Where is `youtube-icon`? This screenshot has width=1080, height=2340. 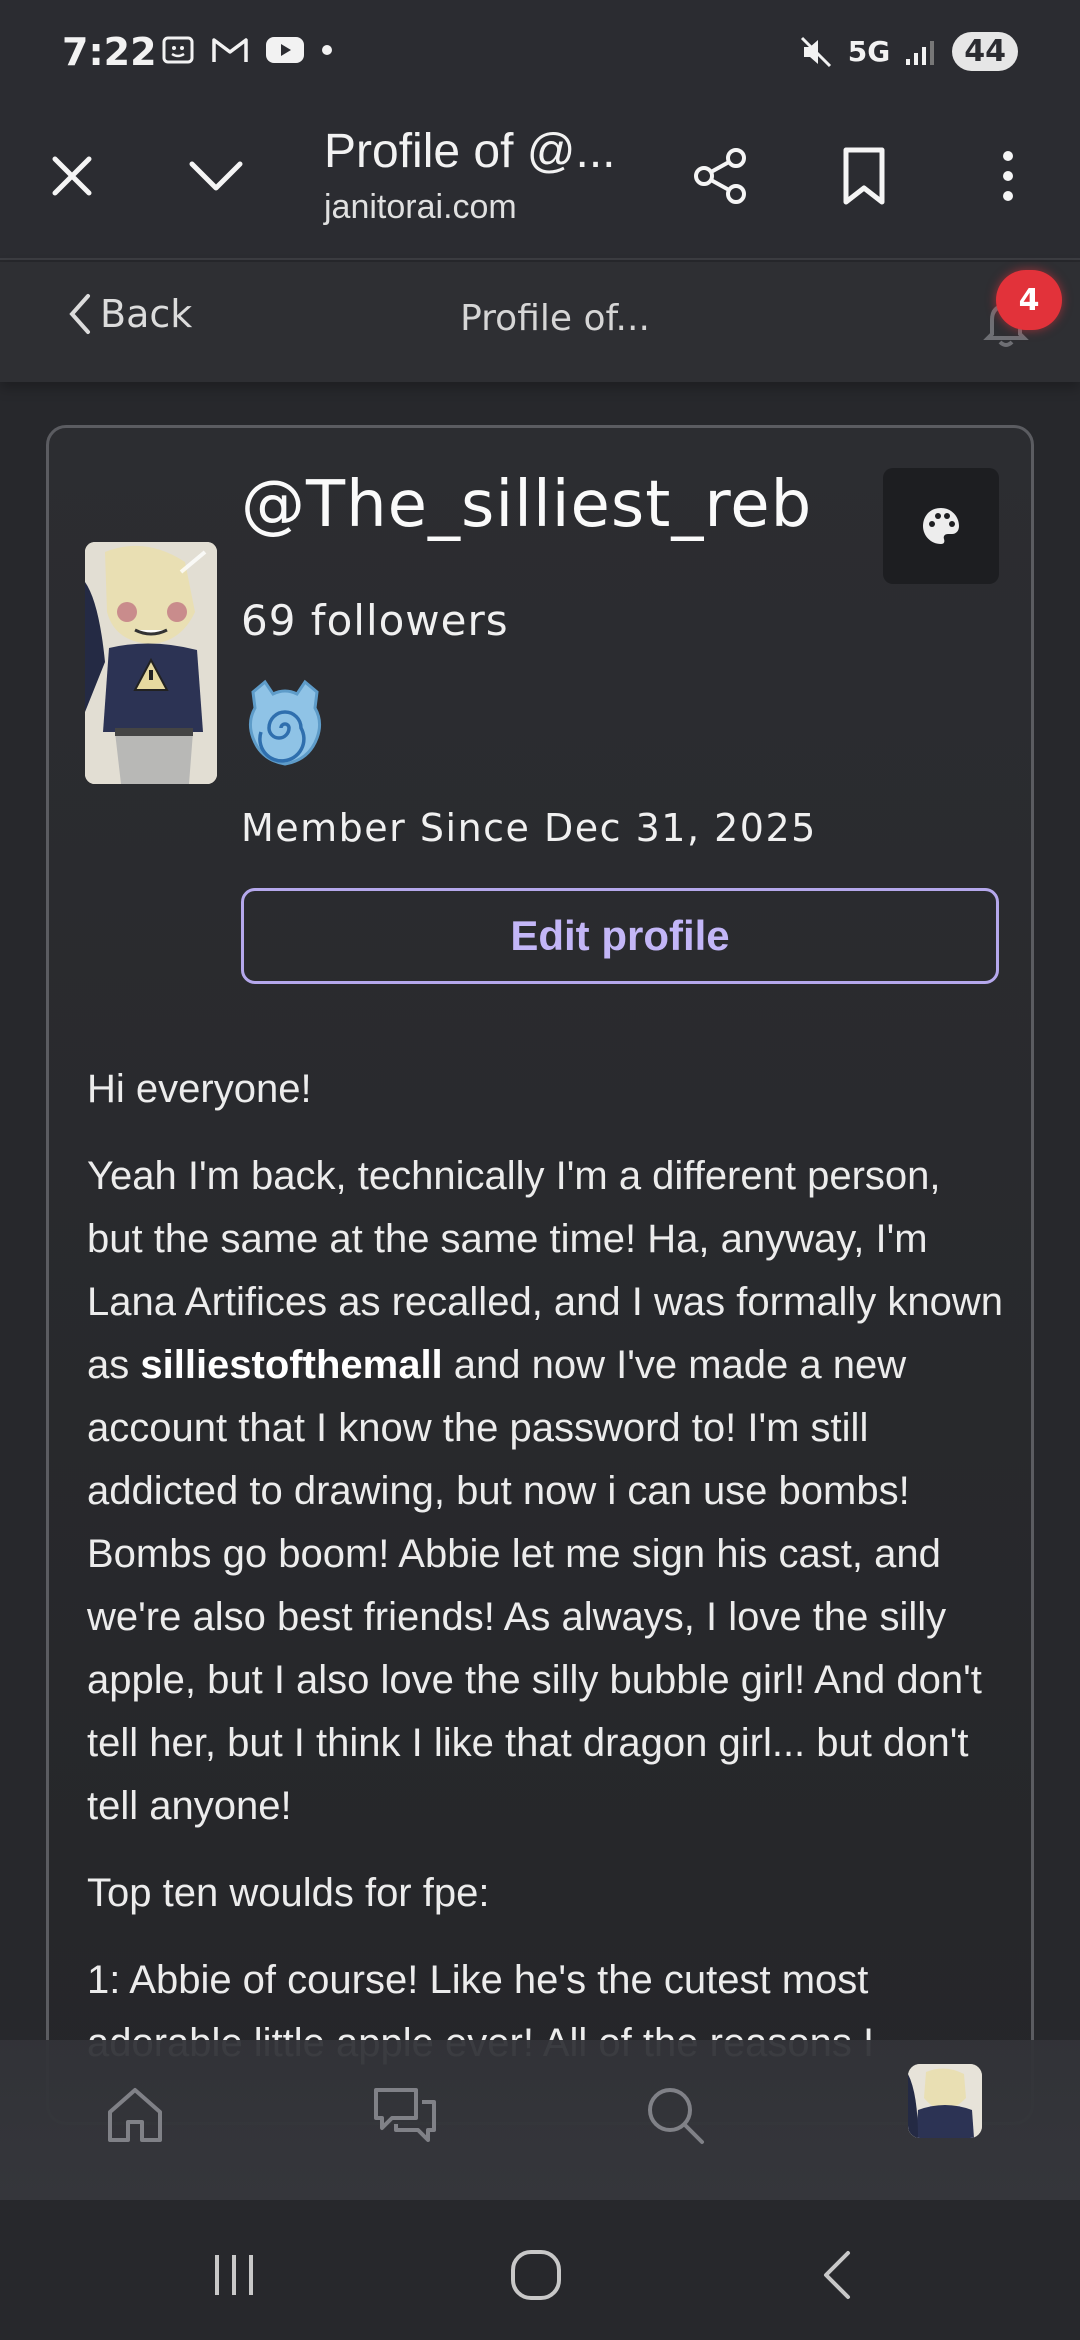
youtube-icon is located at coordinates (285, 50).